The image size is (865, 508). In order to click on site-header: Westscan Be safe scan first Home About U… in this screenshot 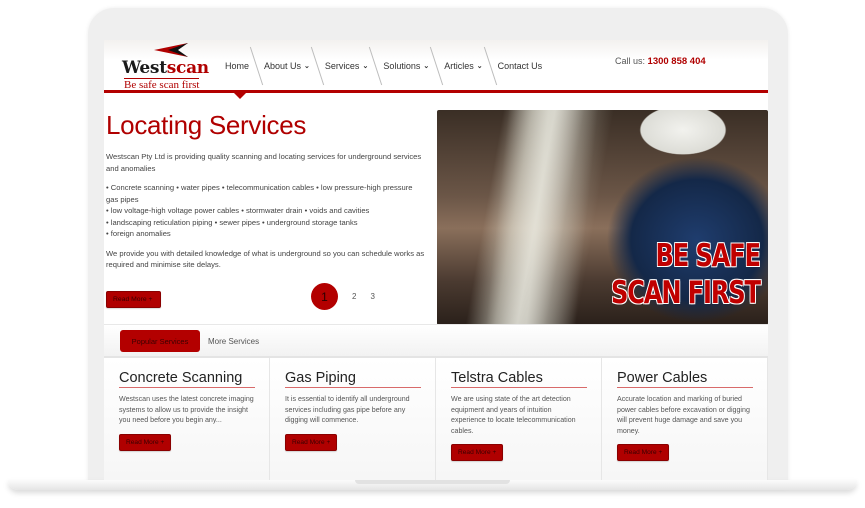, I will do `click(436, 66)`.